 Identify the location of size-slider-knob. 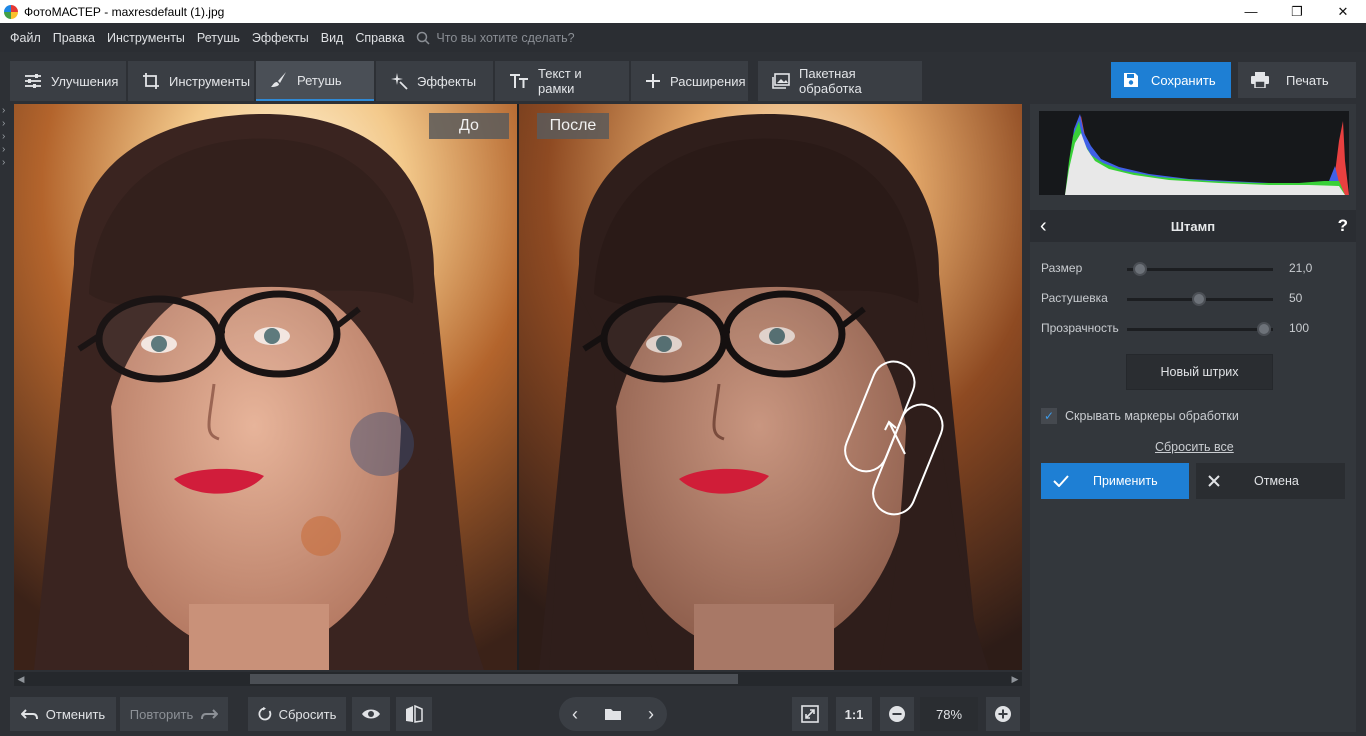
(1140, 269).